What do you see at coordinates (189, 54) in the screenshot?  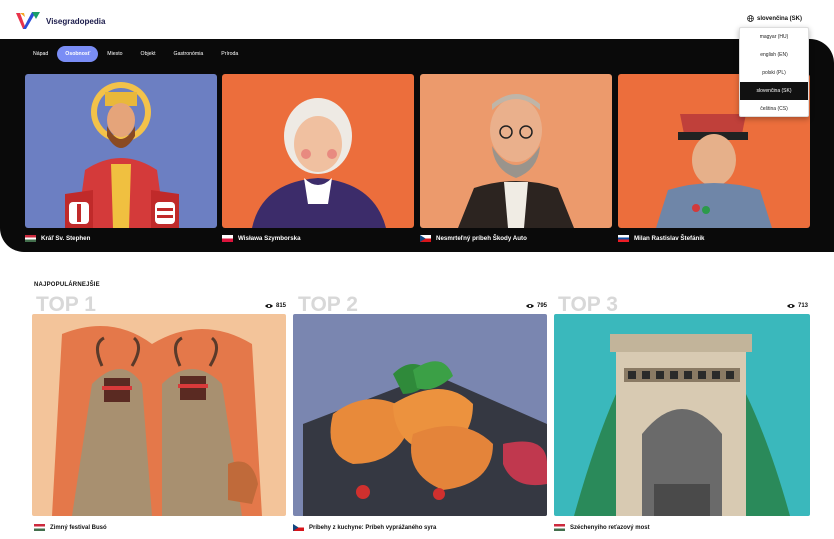 I see `tab-gastronomia: Gastronómia` at bounding box center [189, 54].